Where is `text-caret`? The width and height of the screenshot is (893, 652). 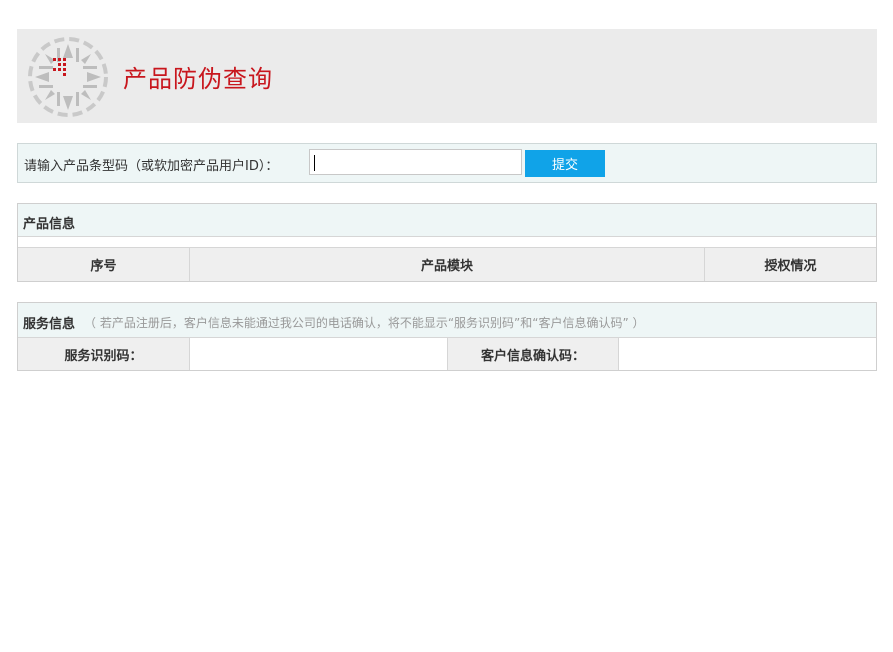 text-caret is located at coordinates (314, 163).